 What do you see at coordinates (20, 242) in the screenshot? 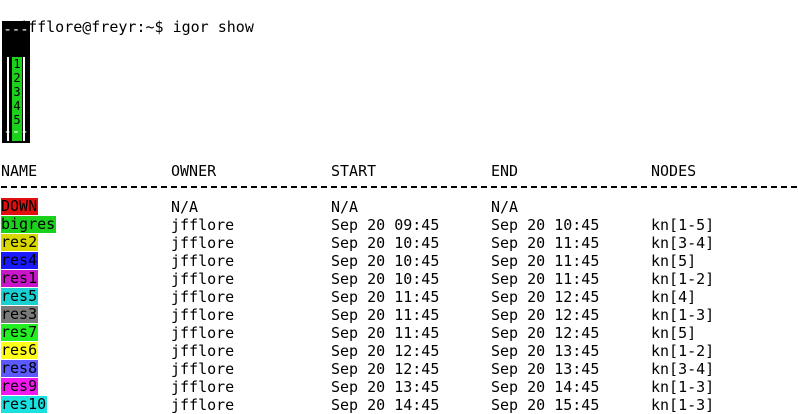
I see `cell-name: res2` at bounding box center [20, 242].